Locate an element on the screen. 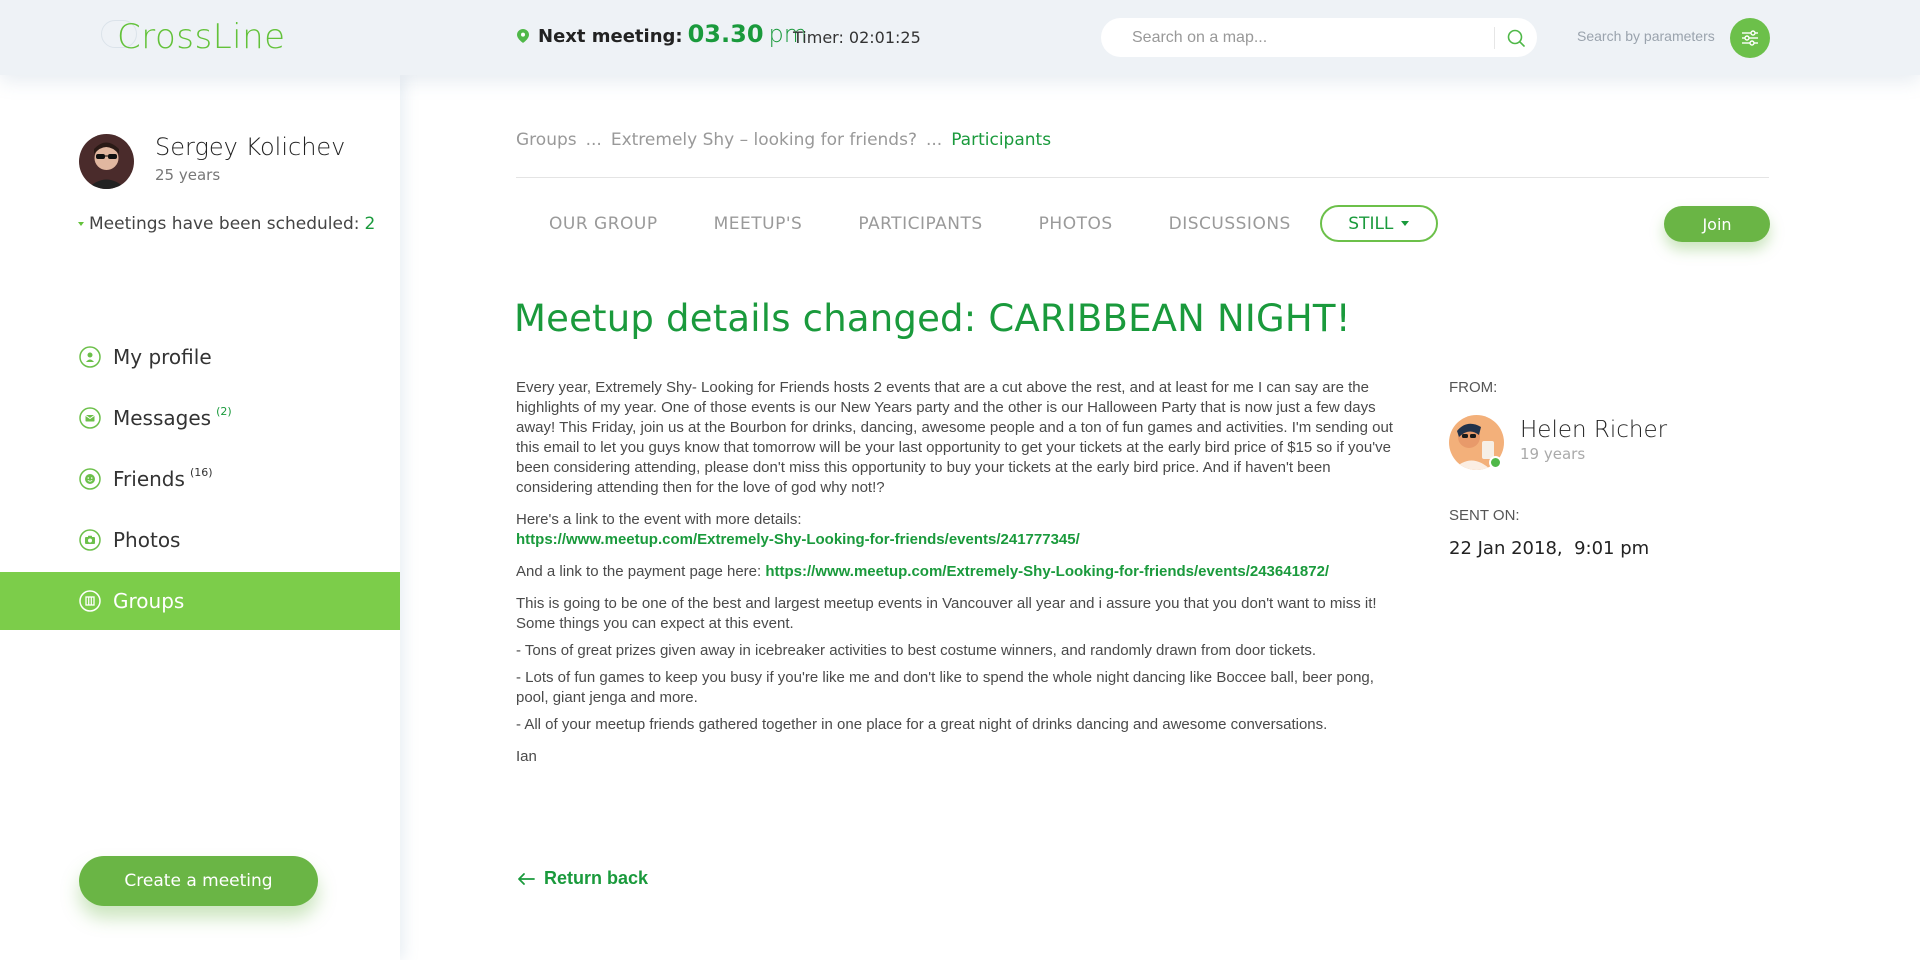 This screenshot has width=1920, height=960. map-search-input is located at coordinates (1296, 37).